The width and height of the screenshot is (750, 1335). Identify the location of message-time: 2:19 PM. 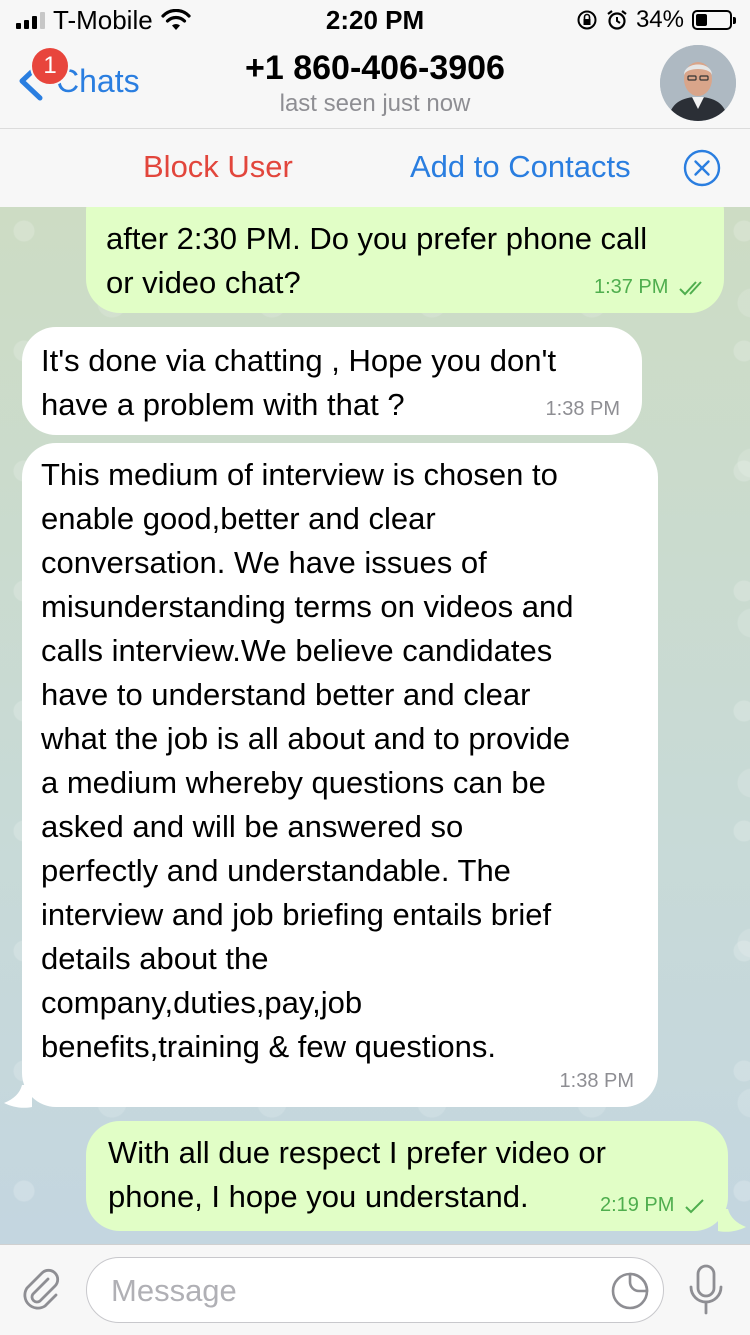
(653, 1205).